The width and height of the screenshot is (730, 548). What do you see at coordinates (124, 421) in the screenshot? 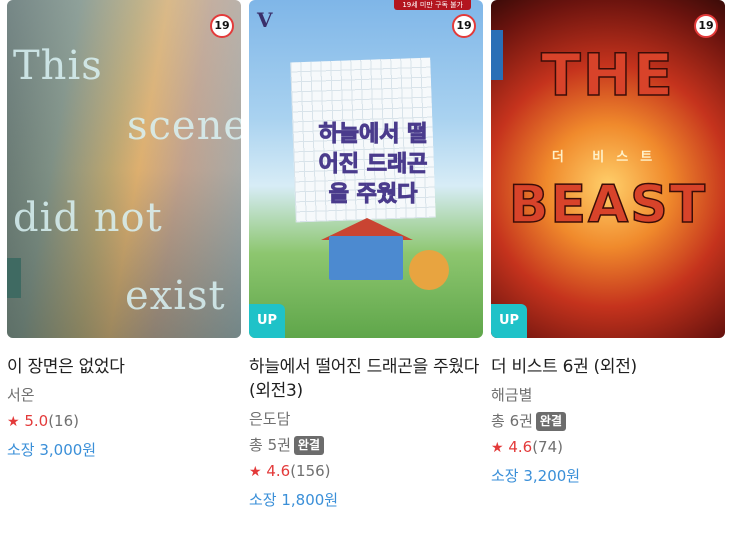
I see `book-rating: ★ 5.0(16)` at bounding box center [124, 421].